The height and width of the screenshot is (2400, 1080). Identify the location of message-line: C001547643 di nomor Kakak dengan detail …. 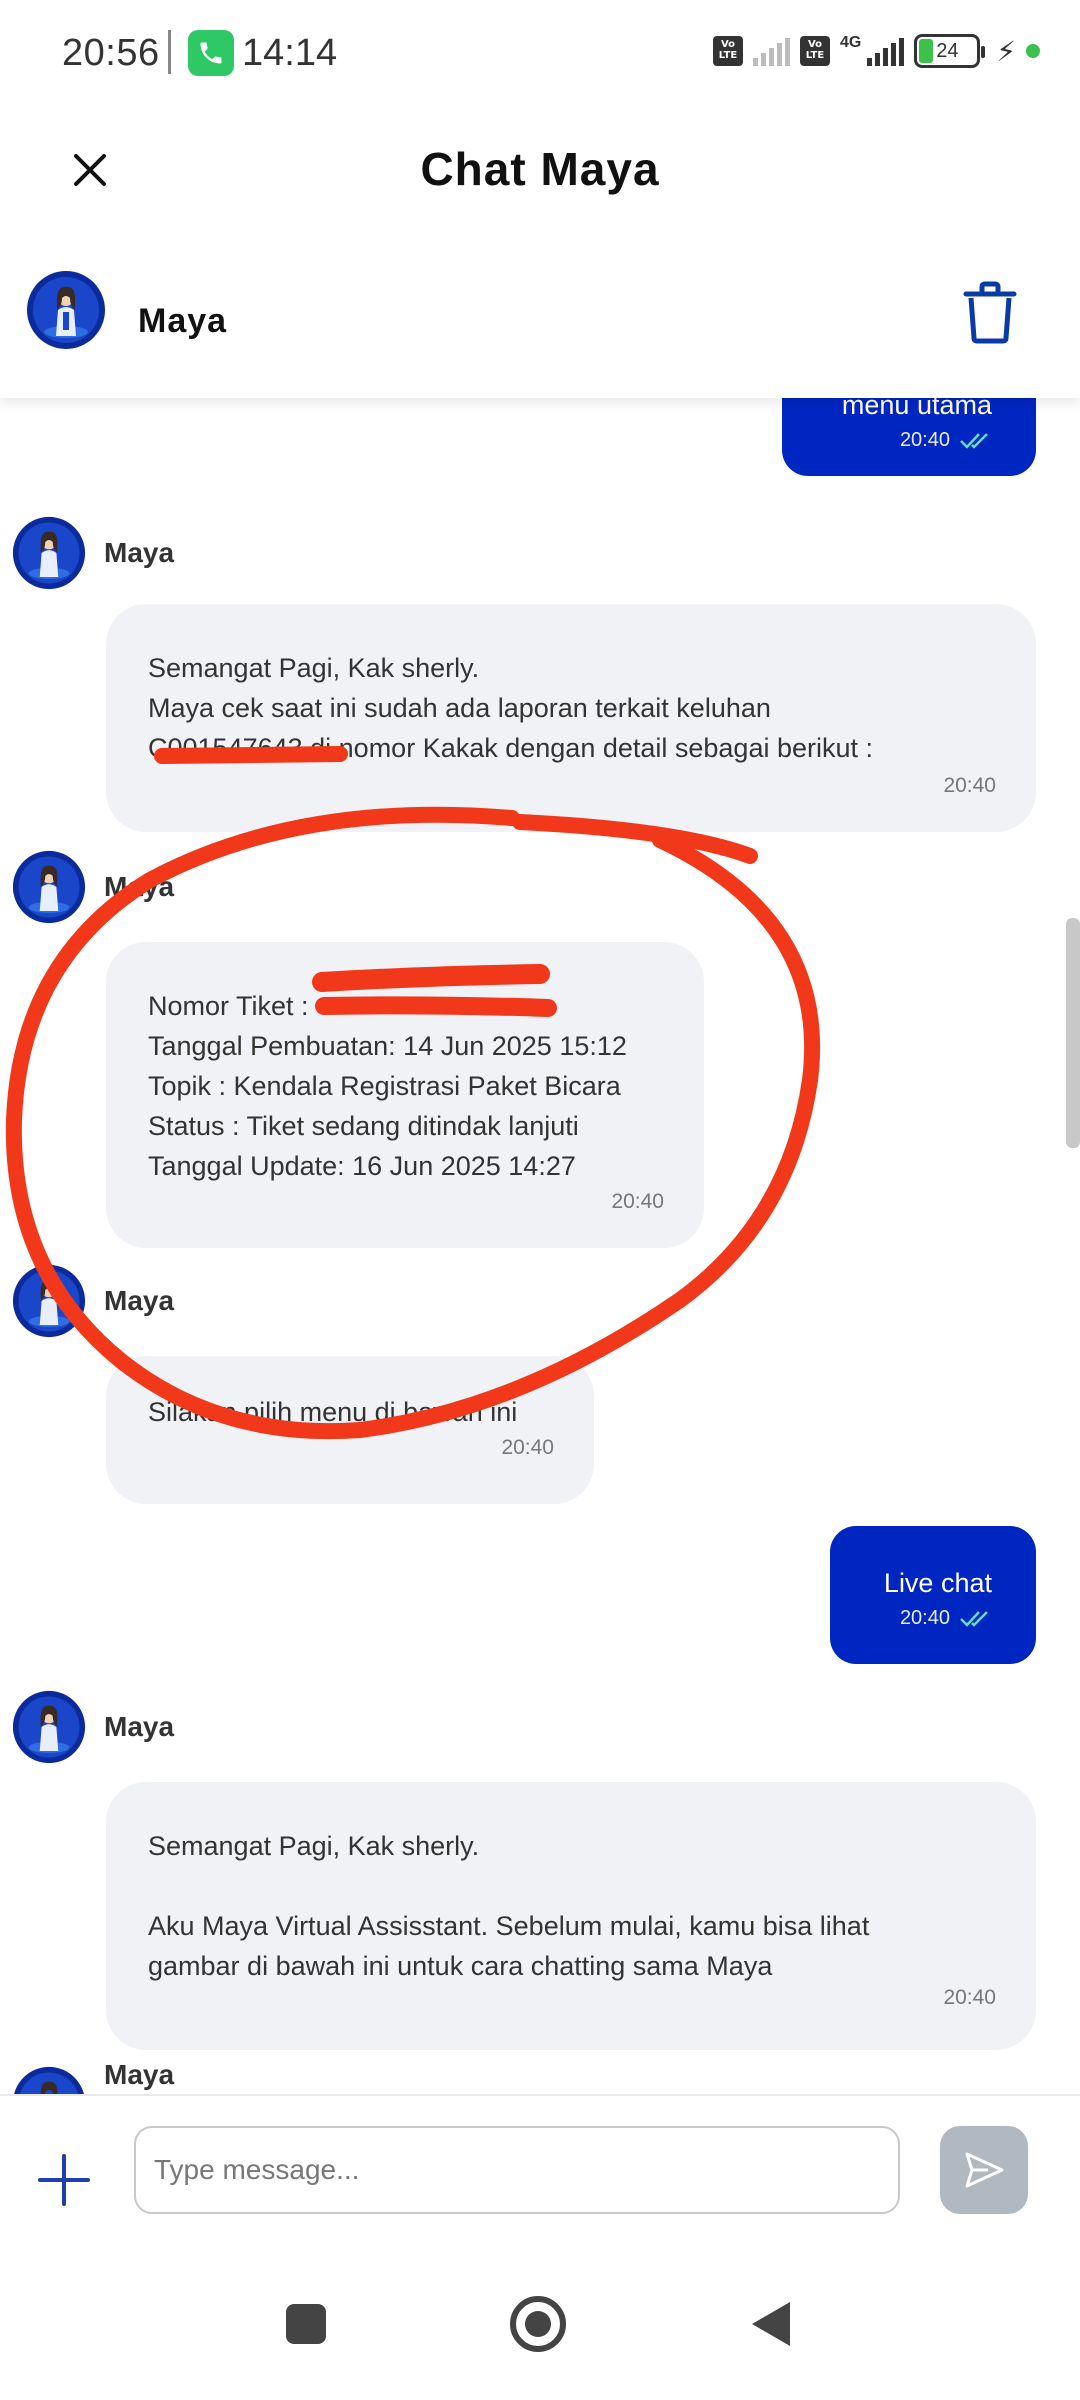
(511, 748).